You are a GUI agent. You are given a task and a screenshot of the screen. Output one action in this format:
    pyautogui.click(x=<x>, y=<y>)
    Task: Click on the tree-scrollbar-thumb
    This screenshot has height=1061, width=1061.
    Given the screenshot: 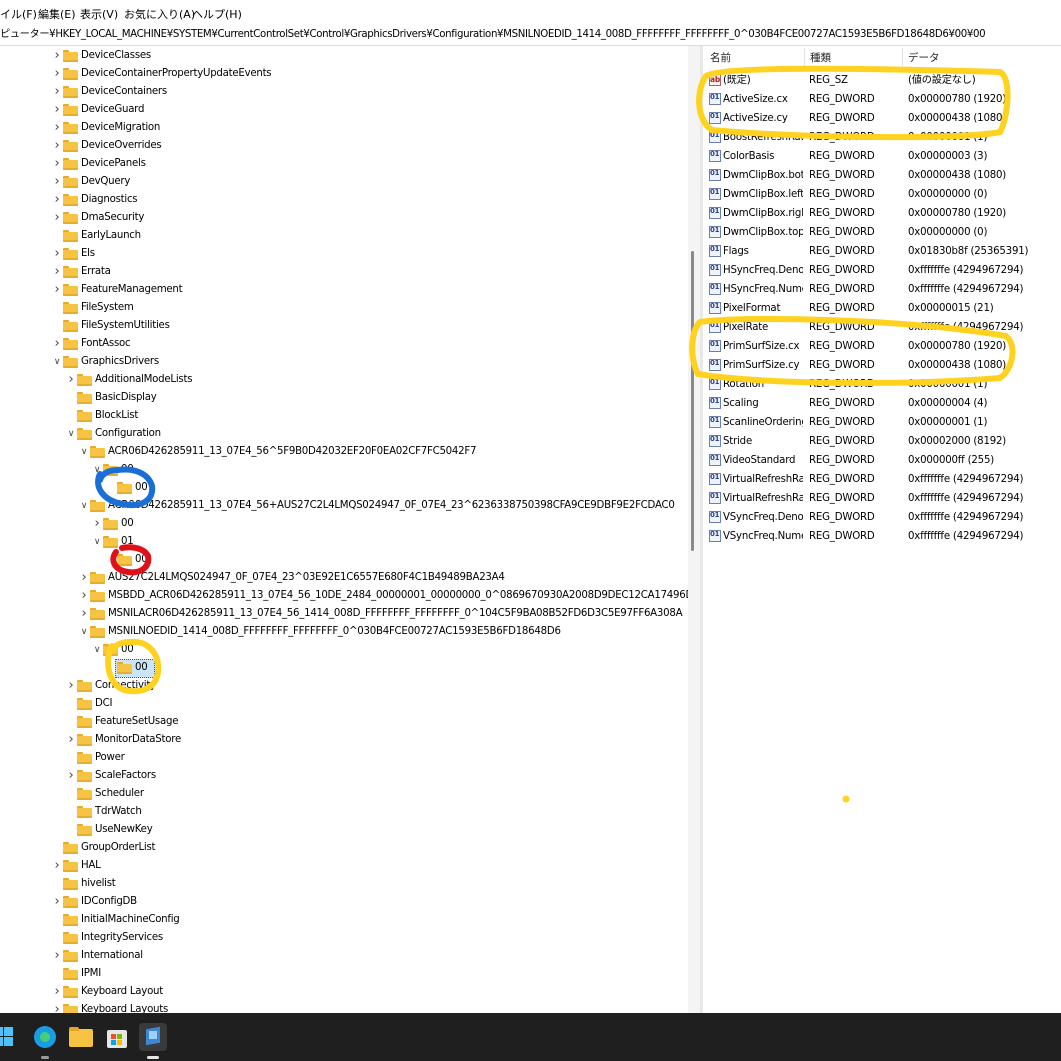 What is the action you would take?
    pyautogui.click(x=692, y=401)
    